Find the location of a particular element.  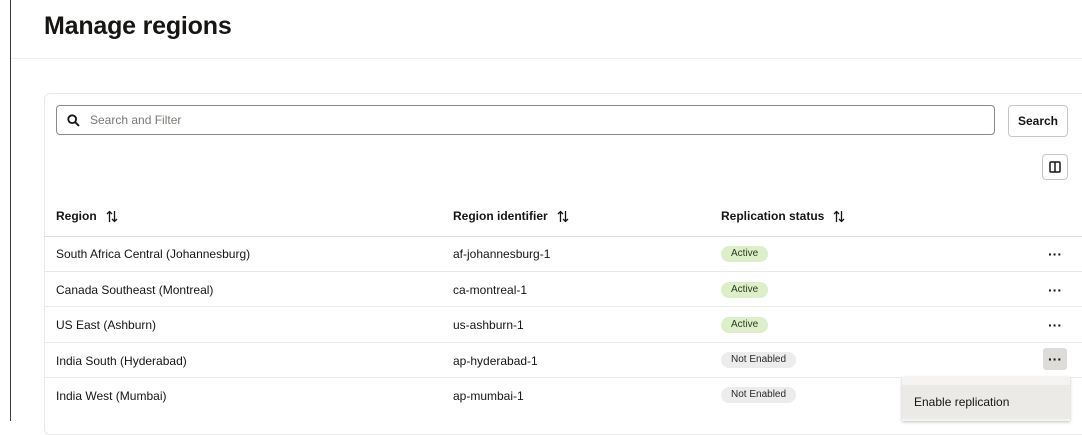

column-header-label: Replication status is located at coordinates (773, 216).